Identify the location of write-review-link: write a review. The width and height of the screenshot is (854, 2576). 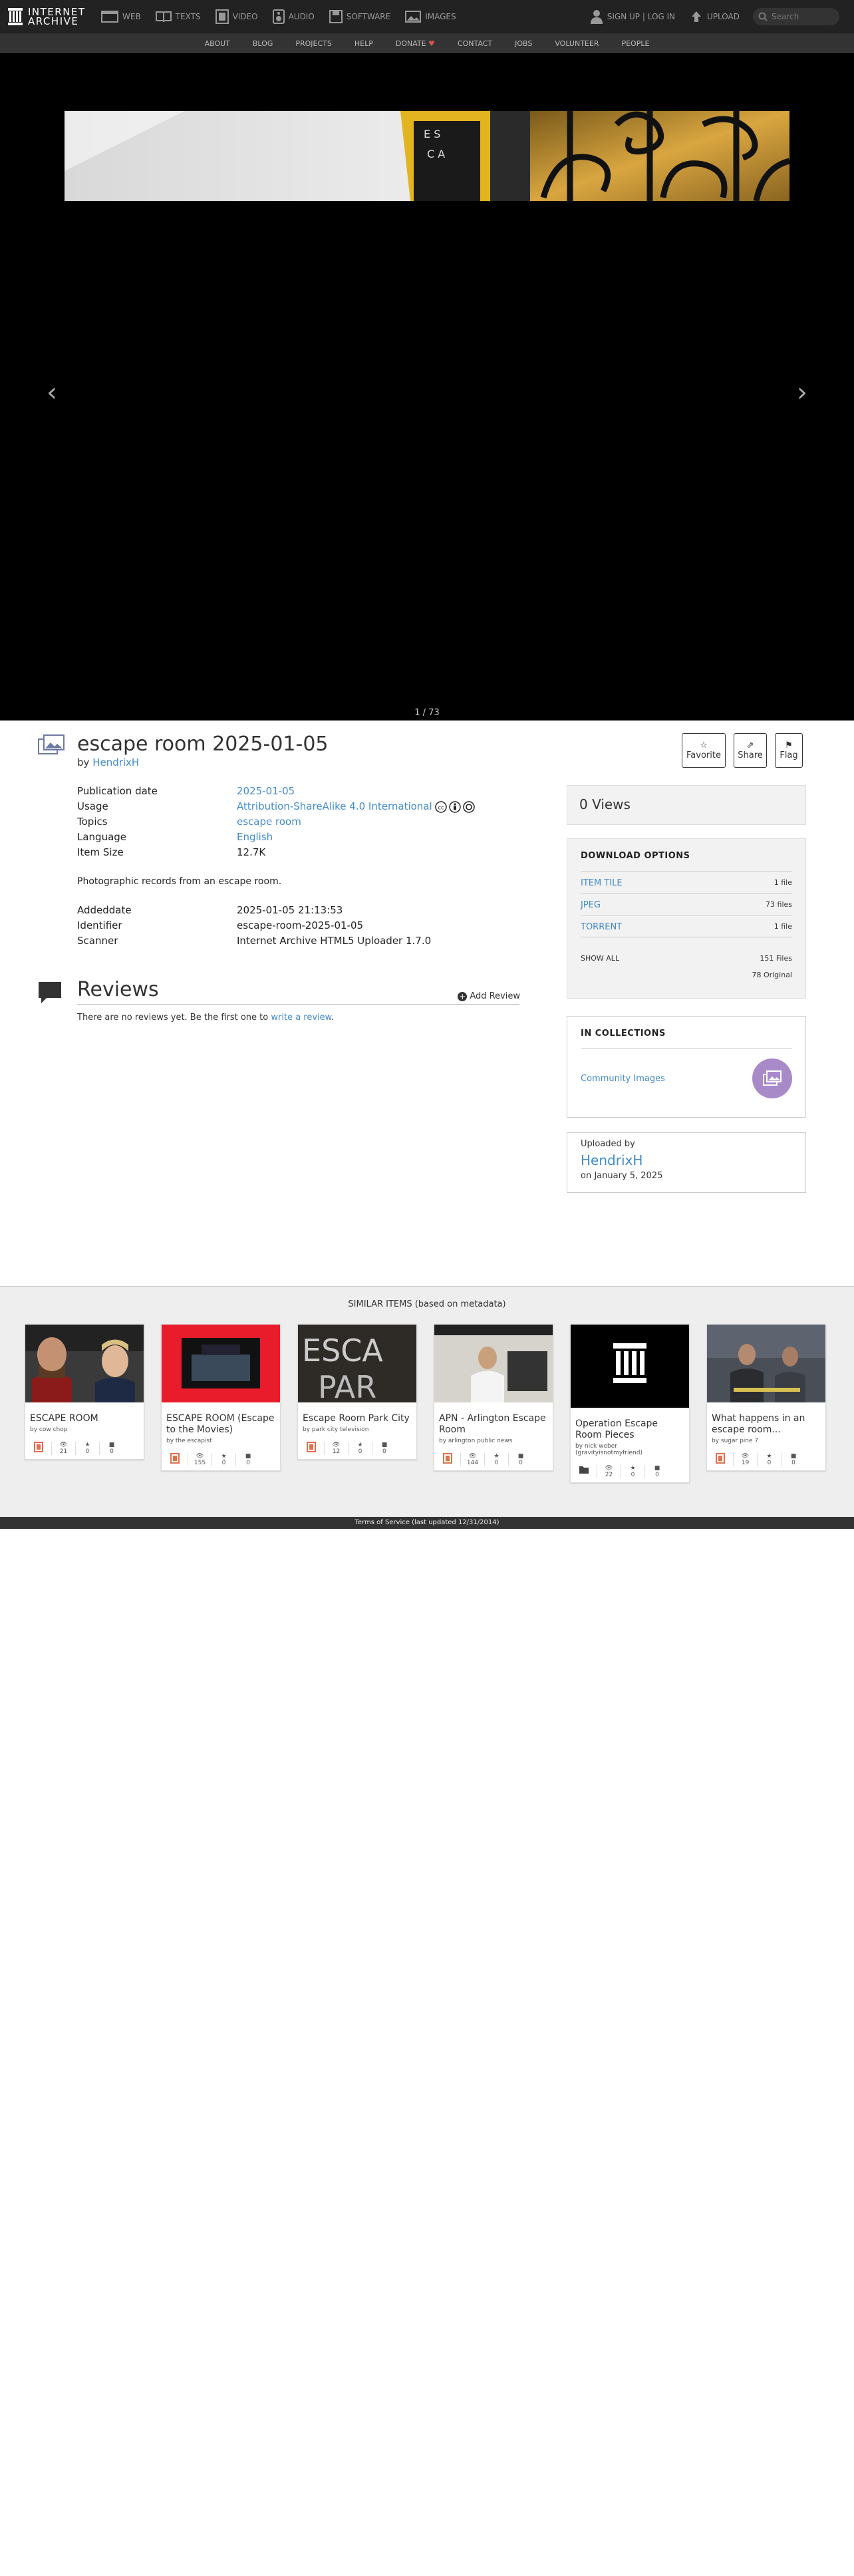
(301, 1018).